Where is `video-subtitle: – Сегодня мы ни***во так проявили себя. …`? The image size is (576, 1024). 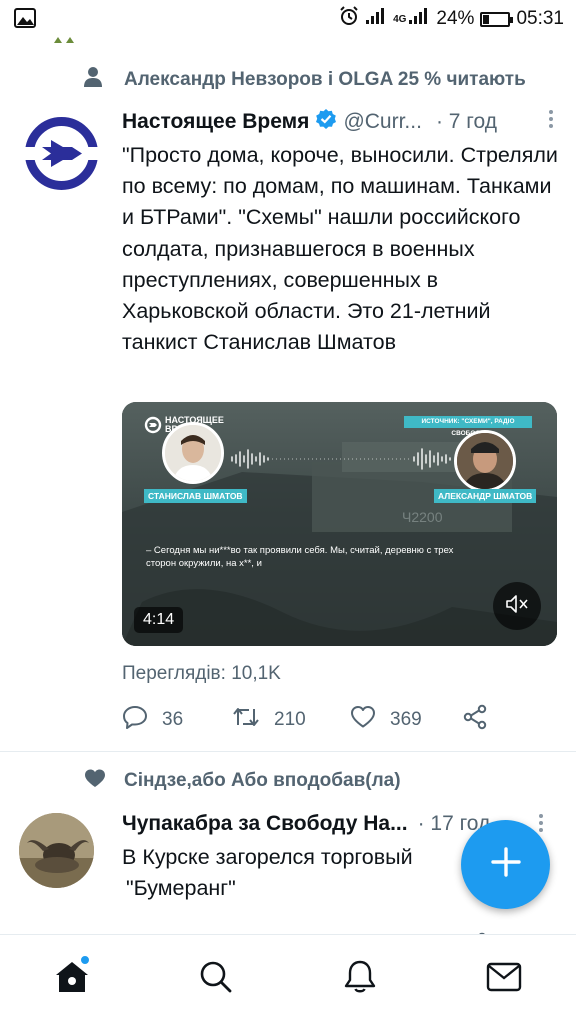 video-subtitle: – Сегодня мы ни***во так проявили себя. … is located at coordinates (300, 557).